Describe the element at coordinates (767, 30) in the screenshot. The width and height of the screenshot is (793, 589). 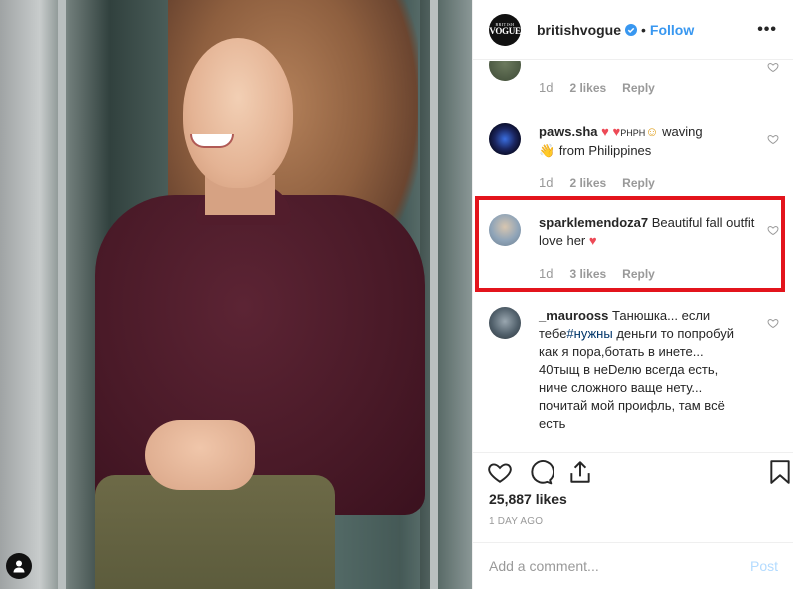
I see `more-options-icon: •••` at that location.